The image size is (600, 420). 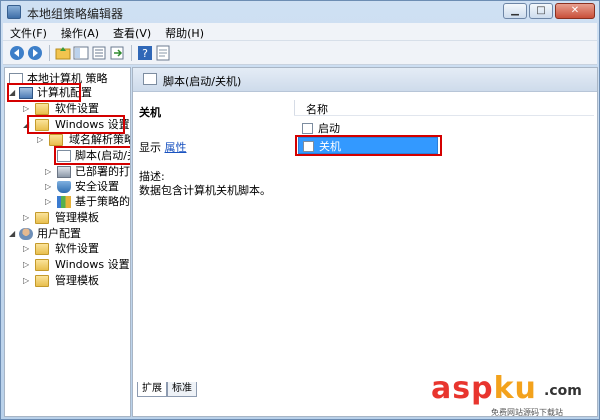 I want to click on window-controls: ▁ □ ✕, so click(x=549, y=11).